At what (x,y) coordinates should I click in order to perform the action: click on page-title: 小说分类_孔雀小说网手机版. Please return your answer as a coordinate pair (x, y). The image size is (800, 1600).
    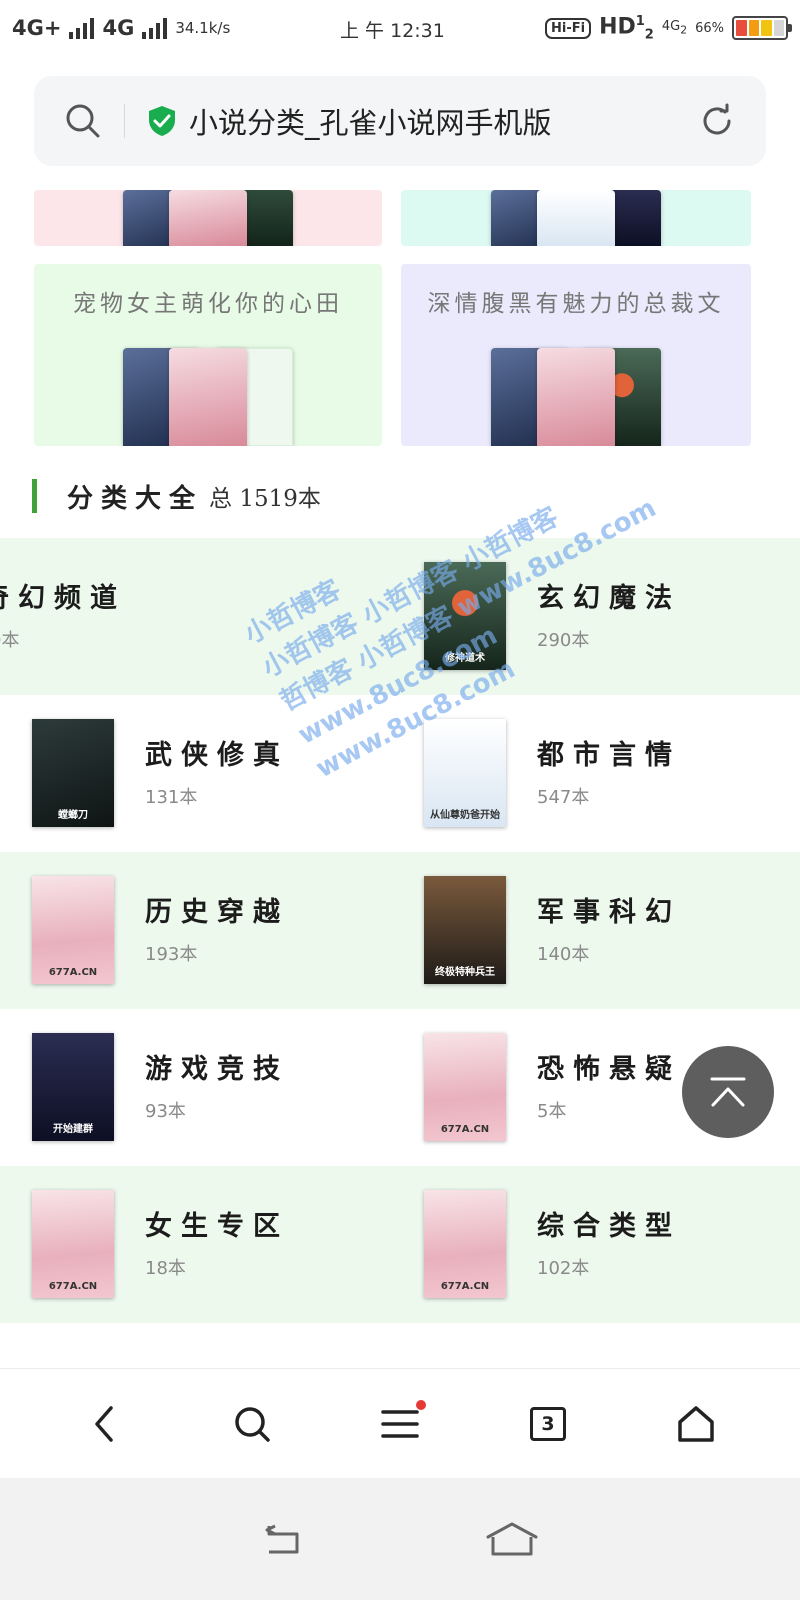
    Looking at the image, I should click on (443, 121).